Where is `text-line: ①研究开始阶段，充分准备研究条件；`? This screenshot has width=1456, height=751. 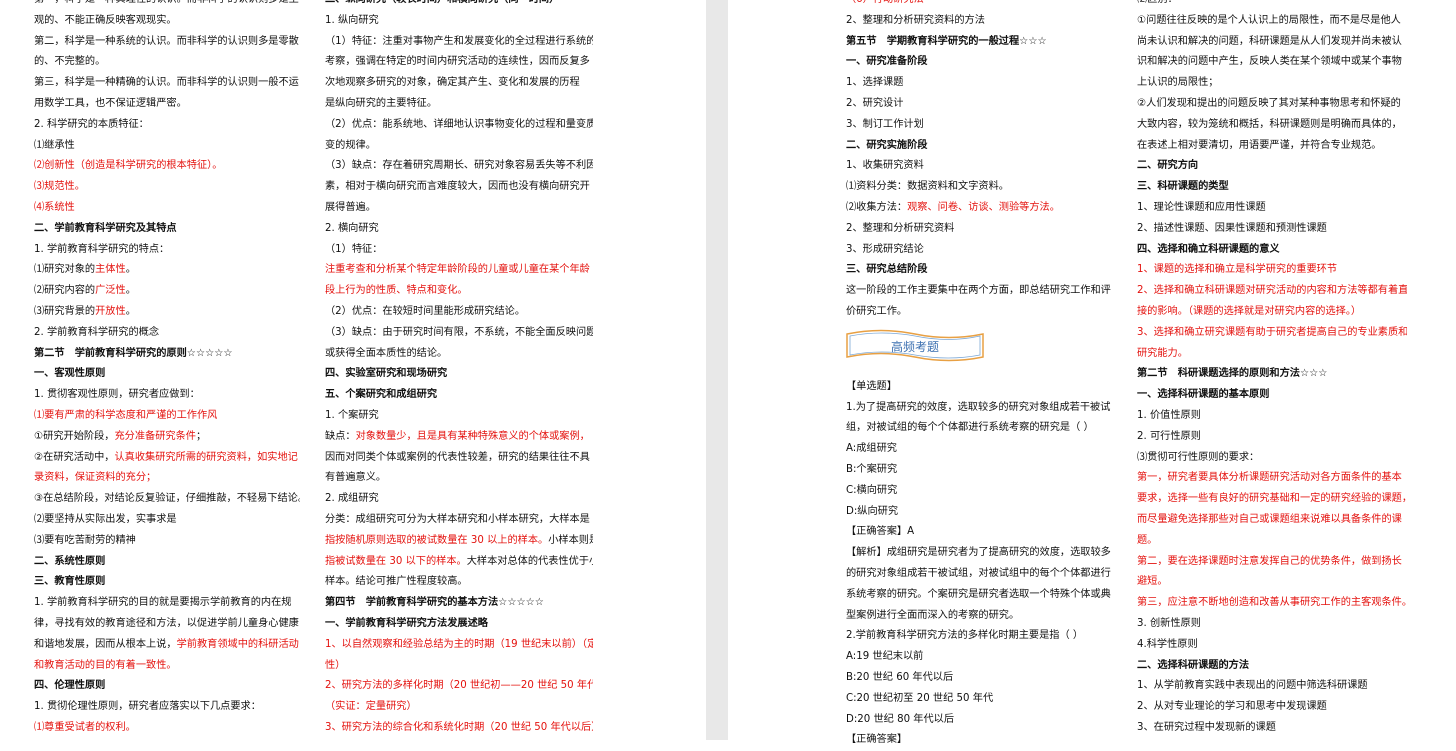 text-line: ①研究开始阶段，充分准备研究条件； is located at coordinates (167, 437).